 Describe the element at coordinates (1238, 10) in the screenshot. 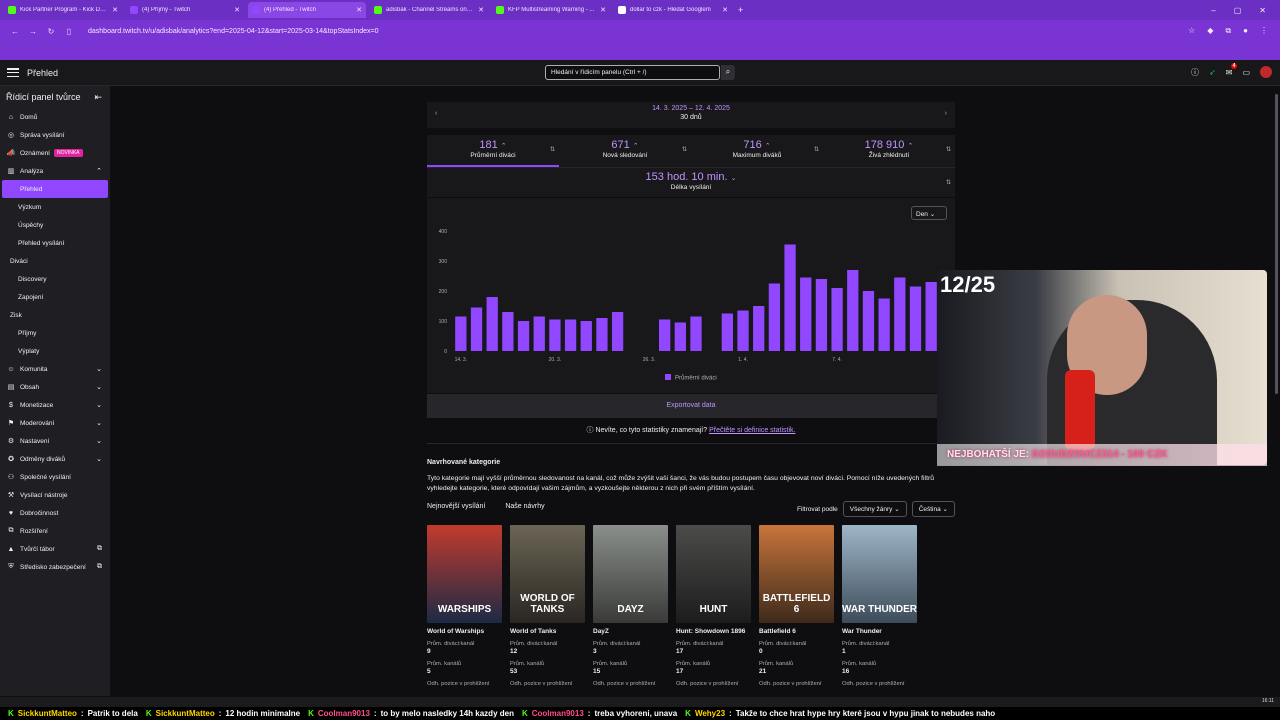

I see `maximize-button: ▢` at that location.